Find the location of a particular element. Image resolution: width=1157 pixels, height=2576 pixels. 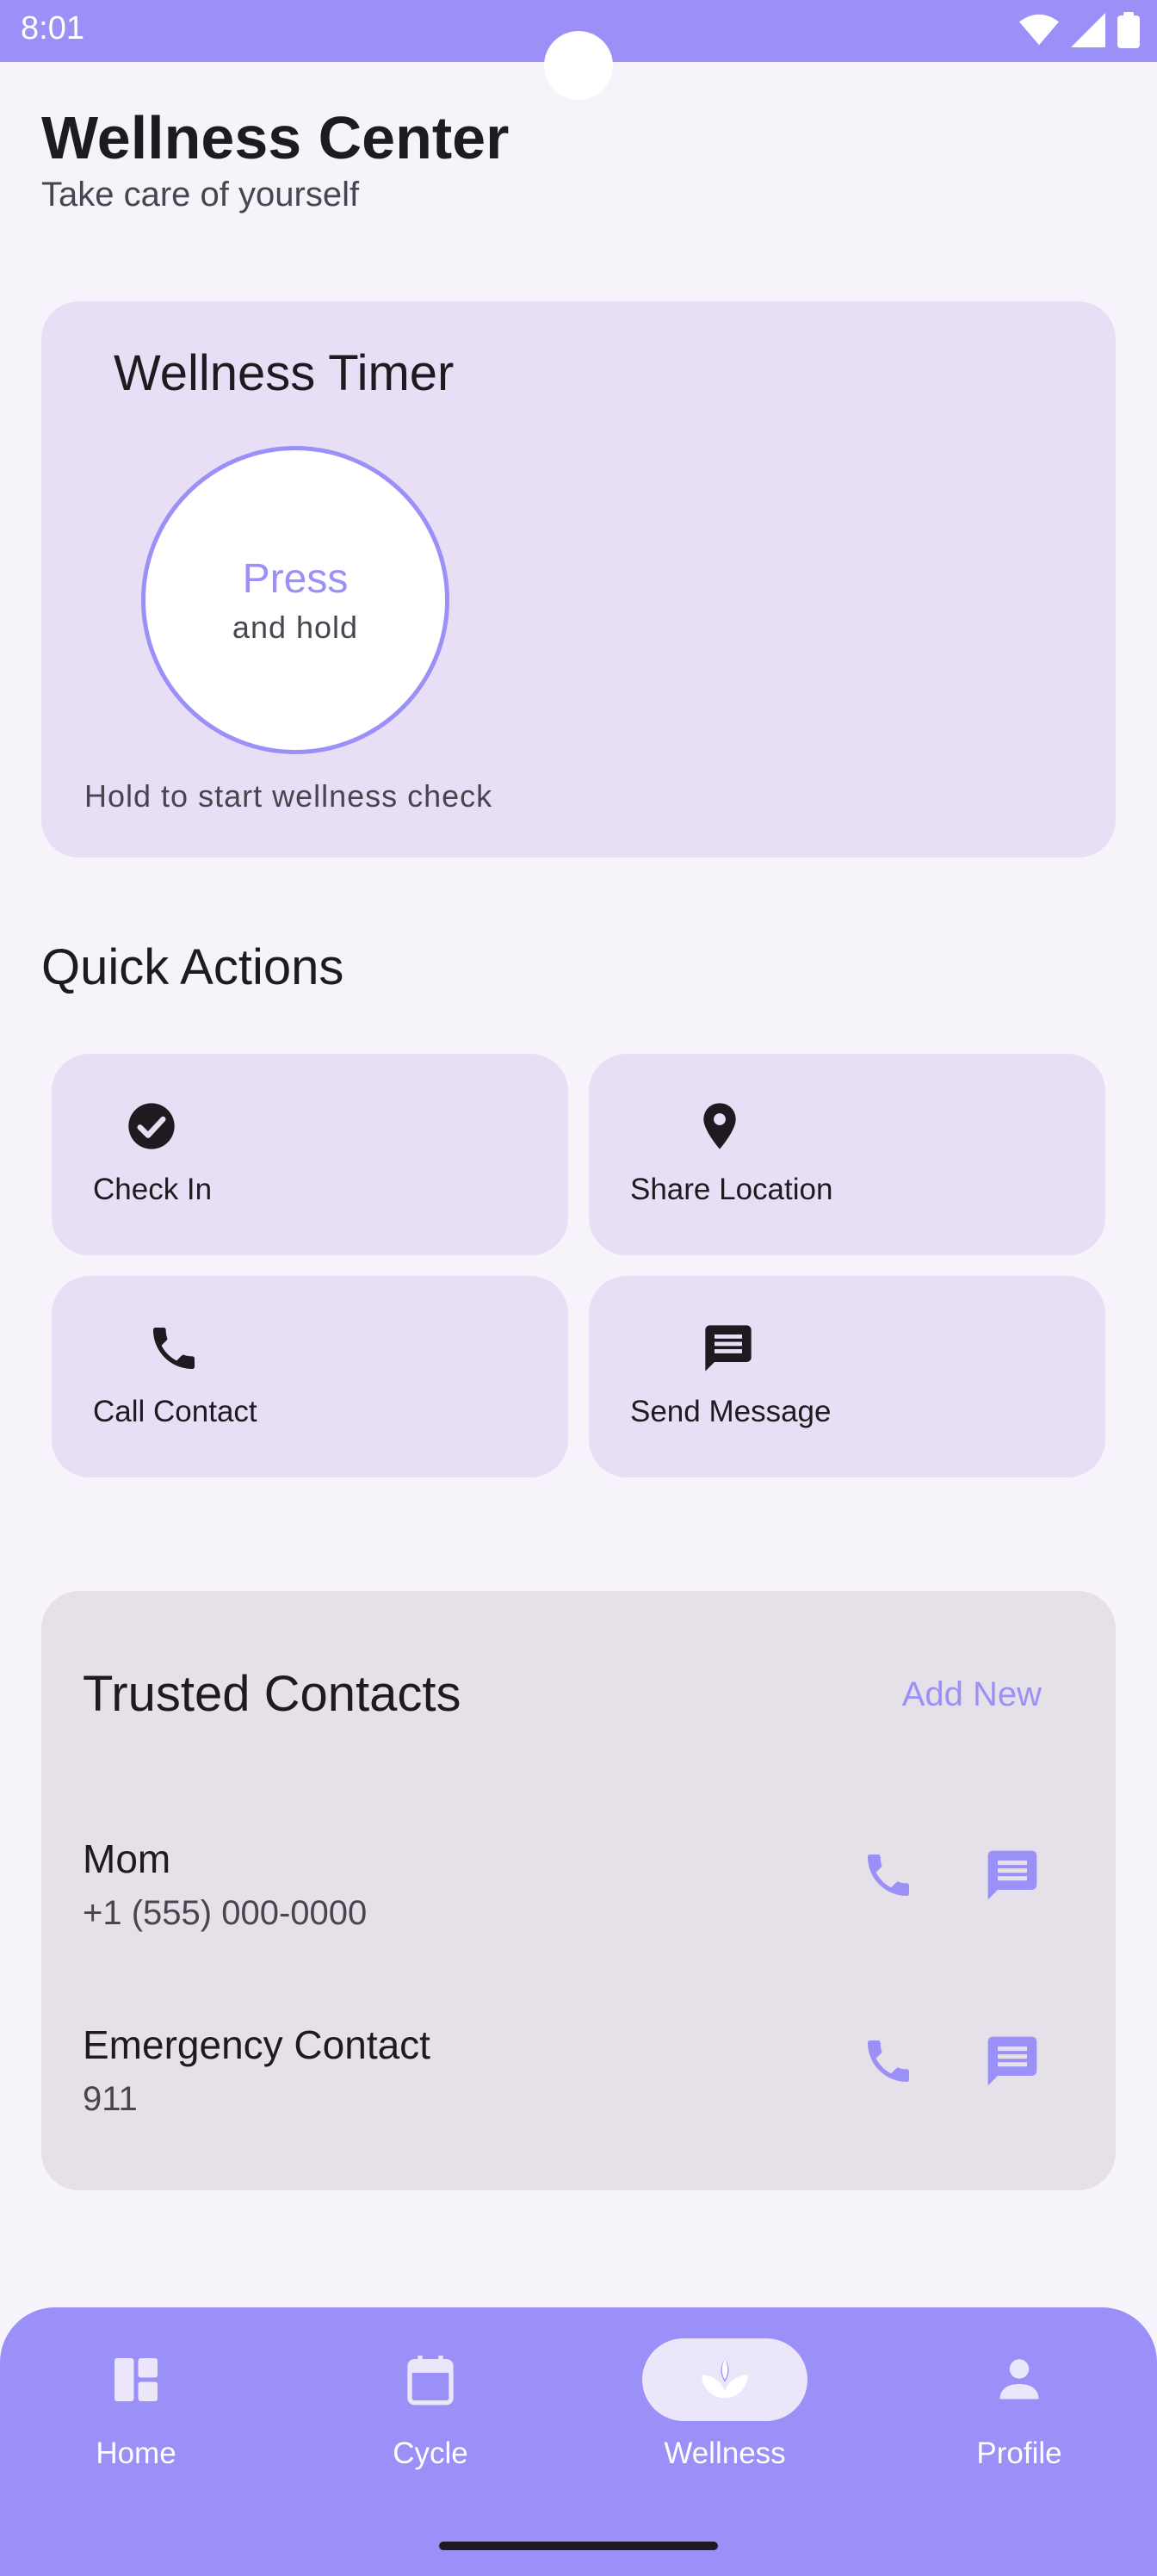

nav-cycle-label: Cycle is located at coordinates (431, 2453).